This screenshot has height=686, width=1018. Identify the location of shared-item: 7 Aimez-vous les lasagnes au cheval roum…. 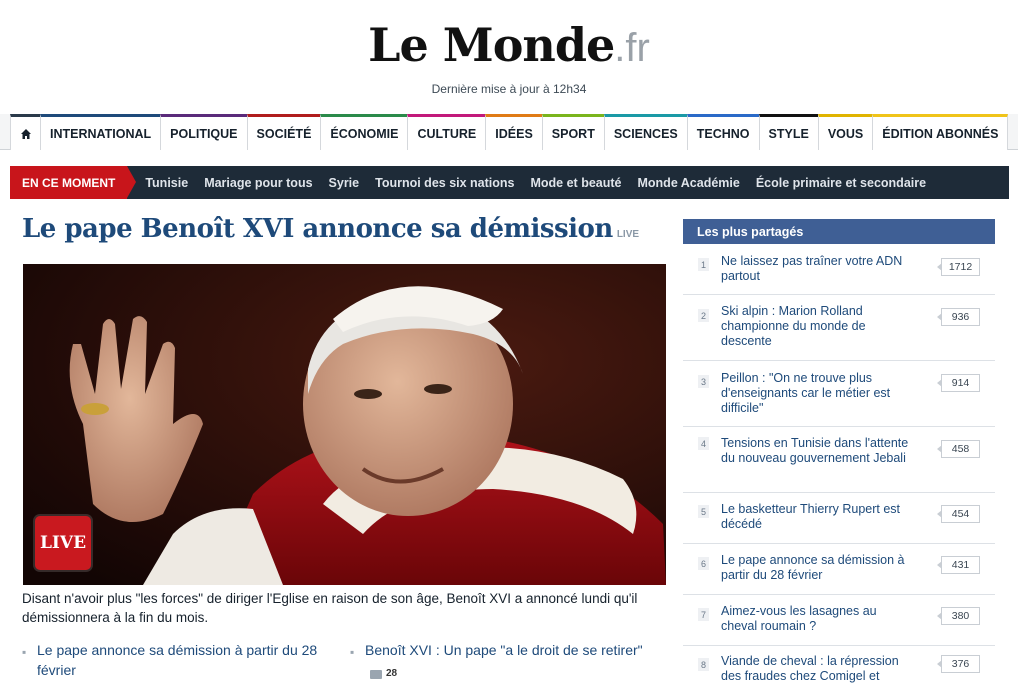
(839, 620).